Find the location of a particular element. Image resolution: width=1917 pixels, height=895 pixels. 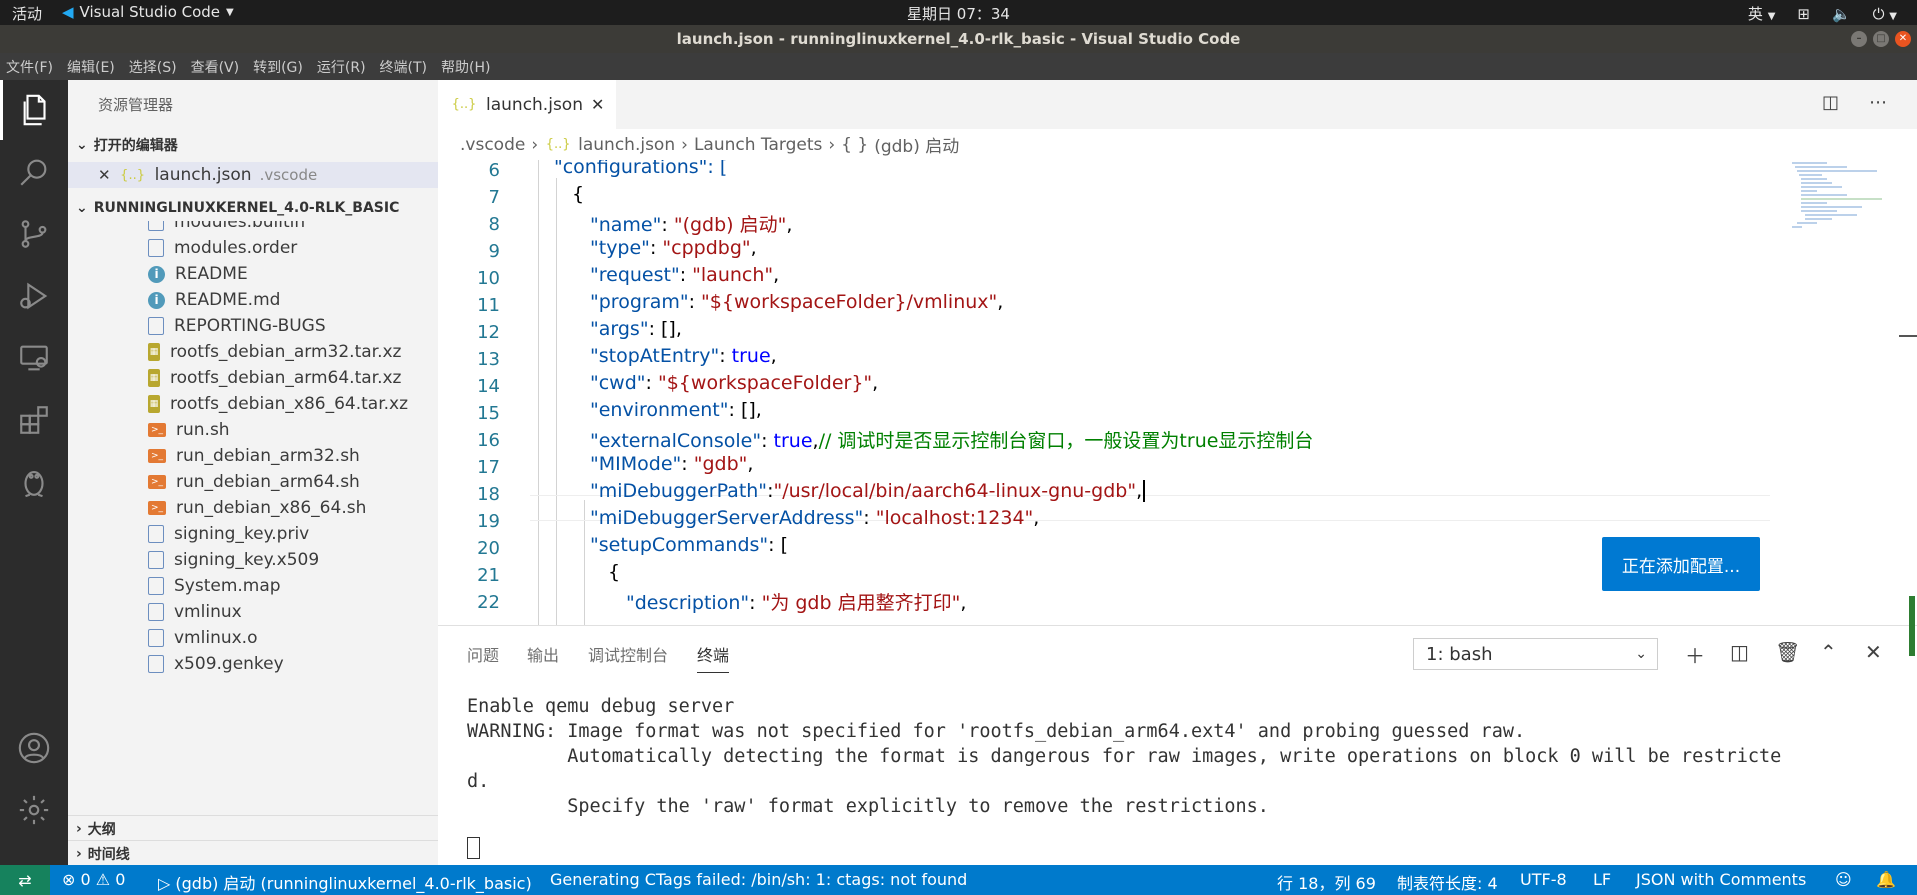

language-mode: JSON with Comments is located at coordinates (1721, 879).